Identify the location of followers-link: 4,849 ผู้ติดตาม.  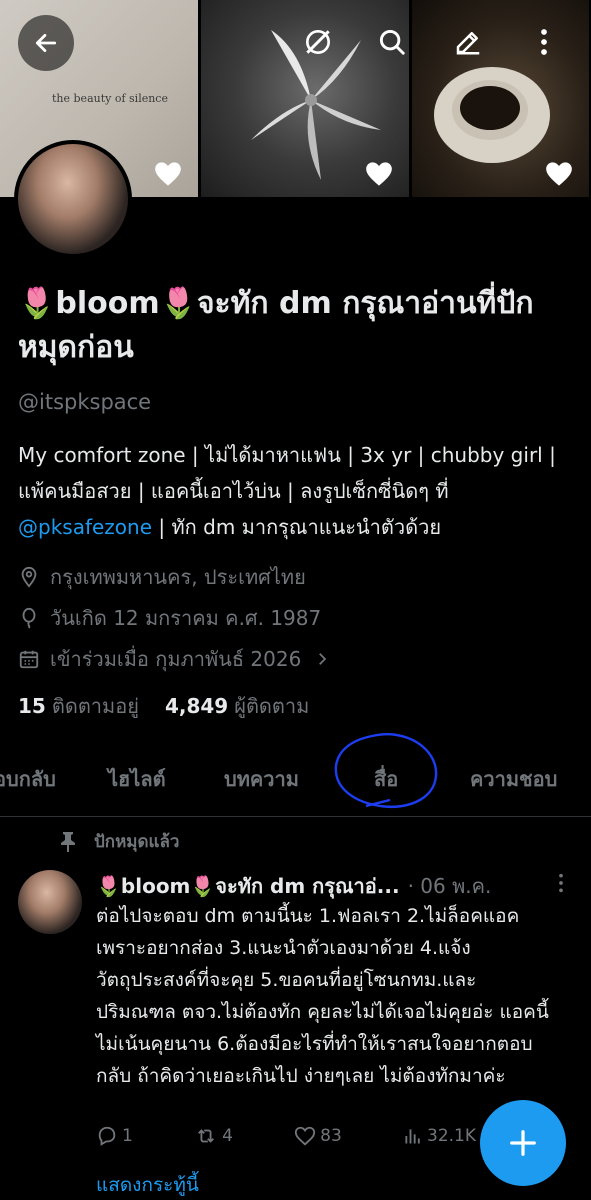
(237, 706).